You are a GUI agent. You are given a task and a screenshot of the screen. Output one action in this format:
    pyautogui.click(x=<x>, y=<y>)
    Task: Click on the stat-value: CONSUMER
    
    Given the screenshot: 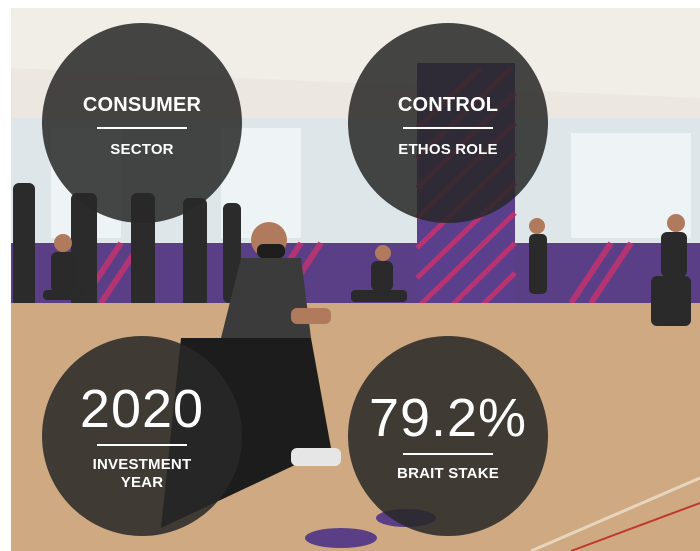 What is the action you would take?
    pyautogui.click(x=142, y=105)
    